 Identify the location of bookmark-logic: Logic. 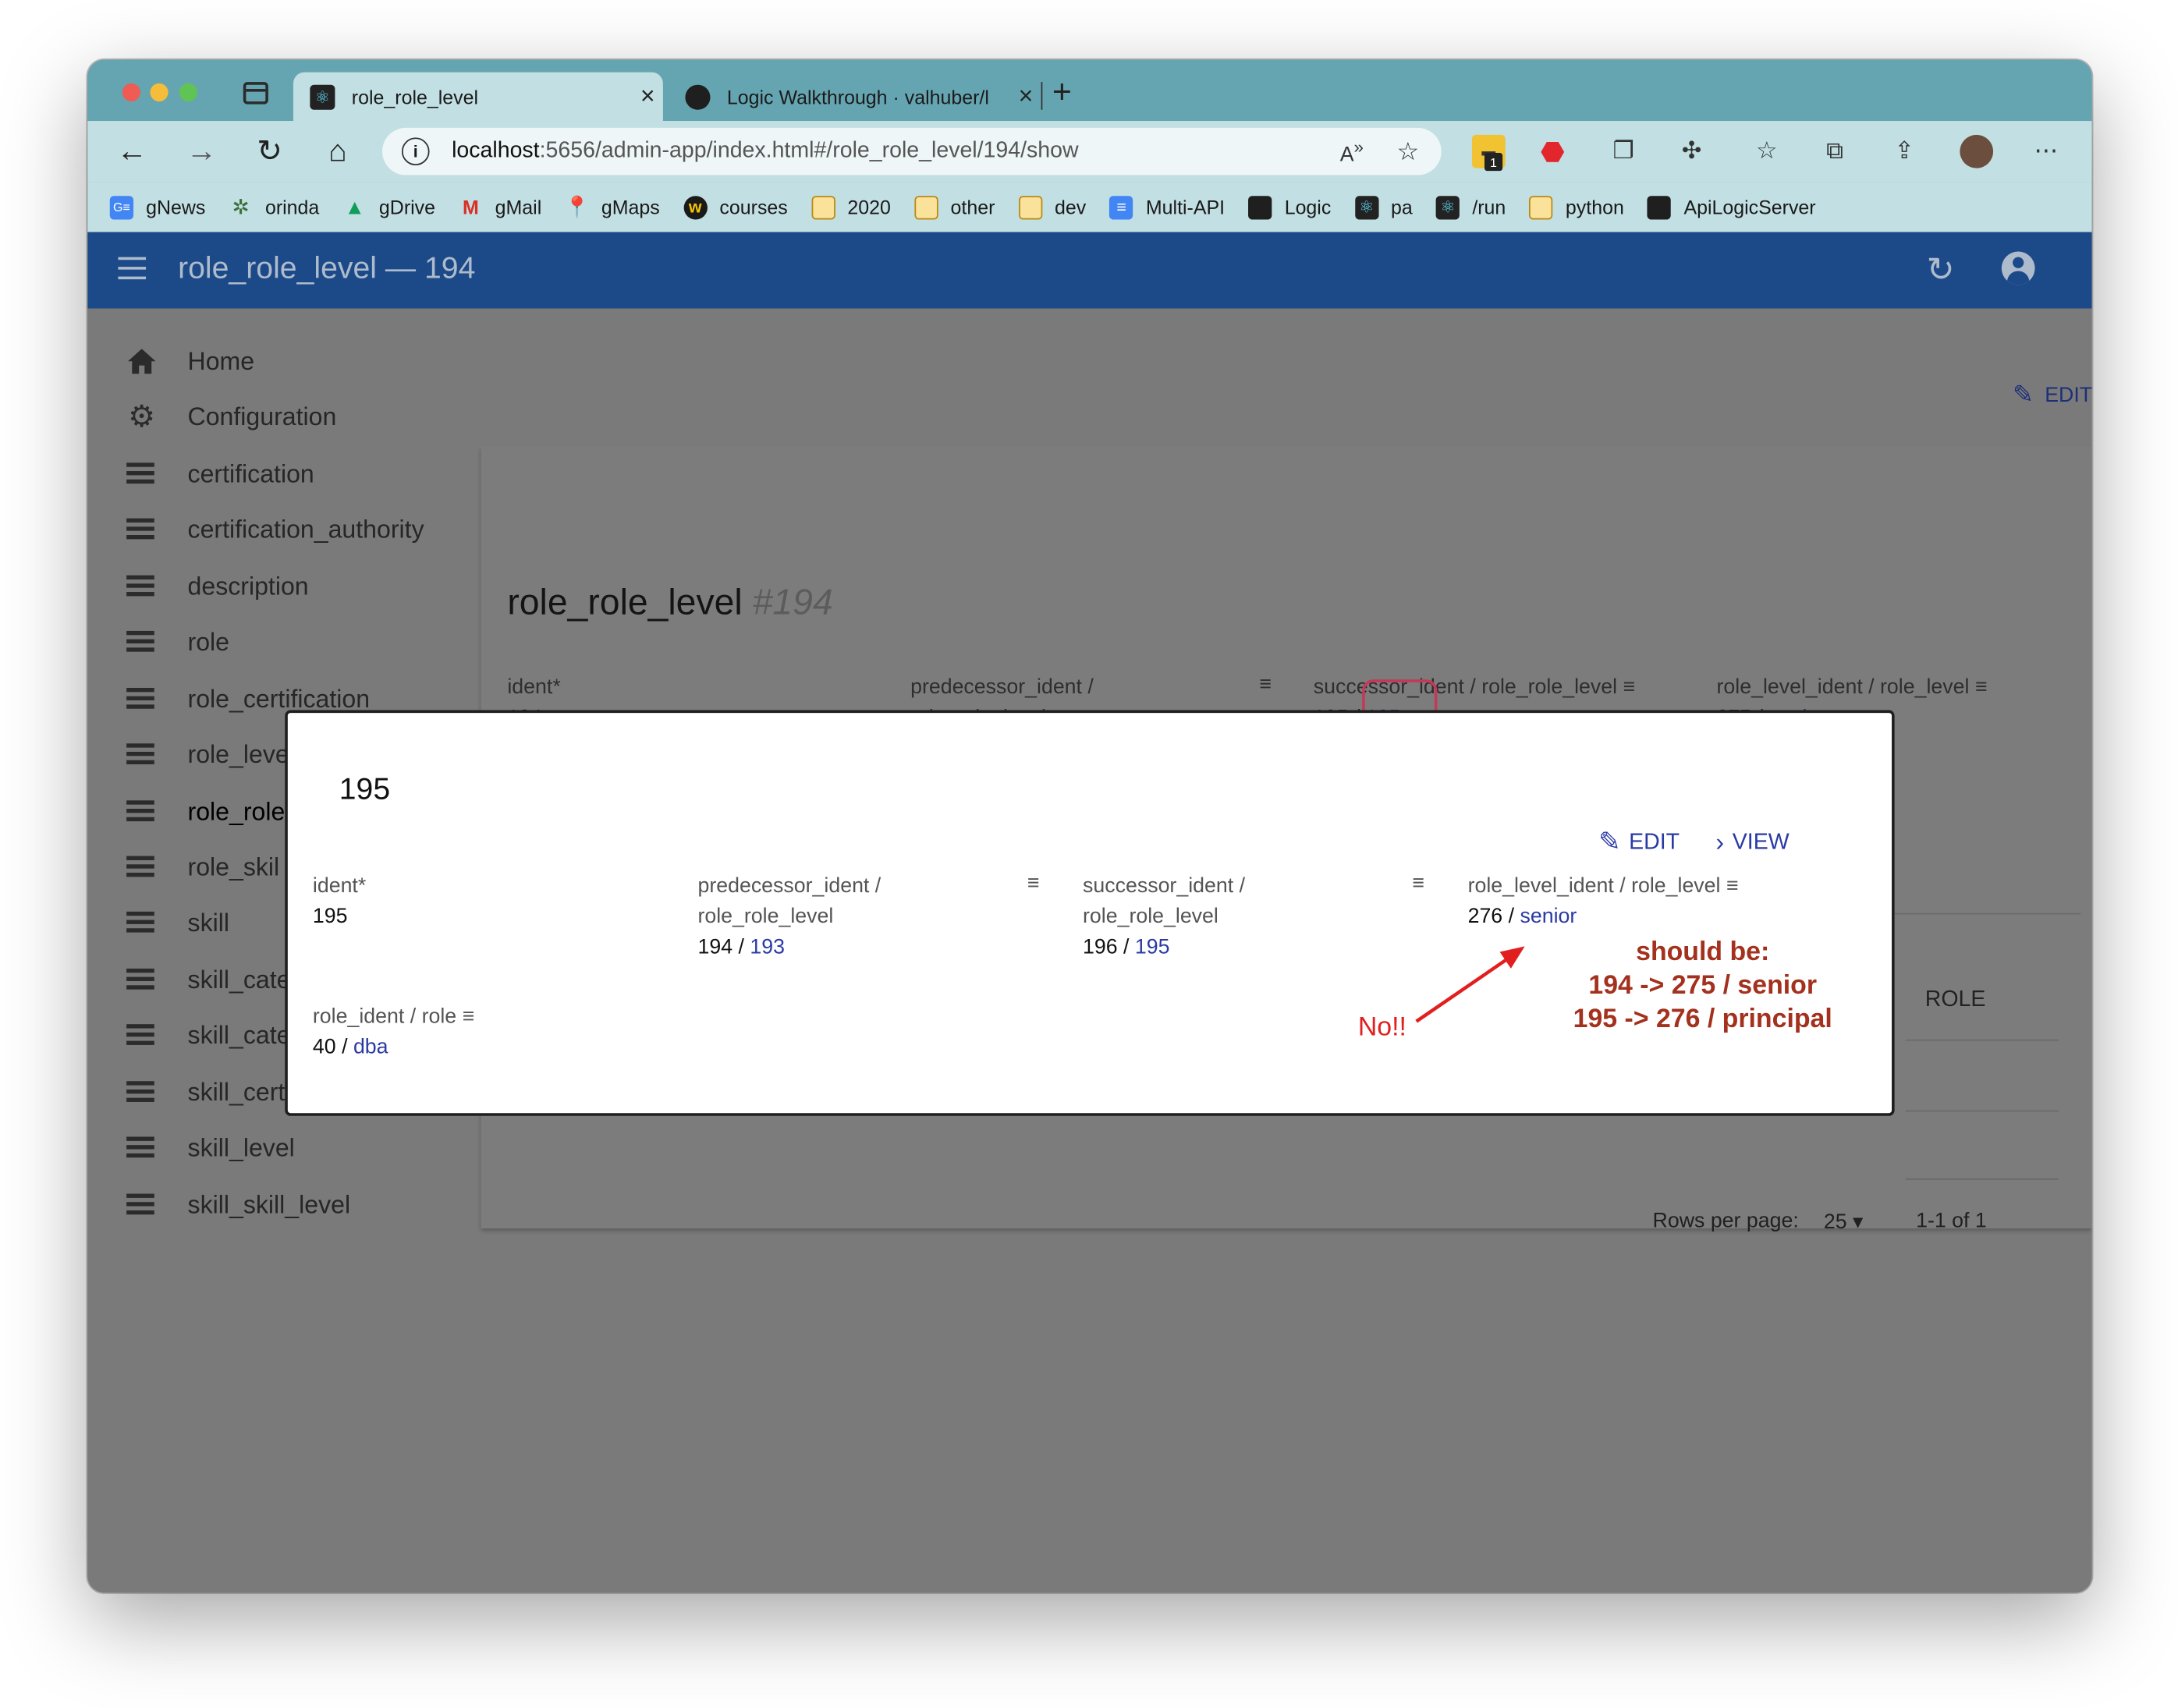
(1289, 207).